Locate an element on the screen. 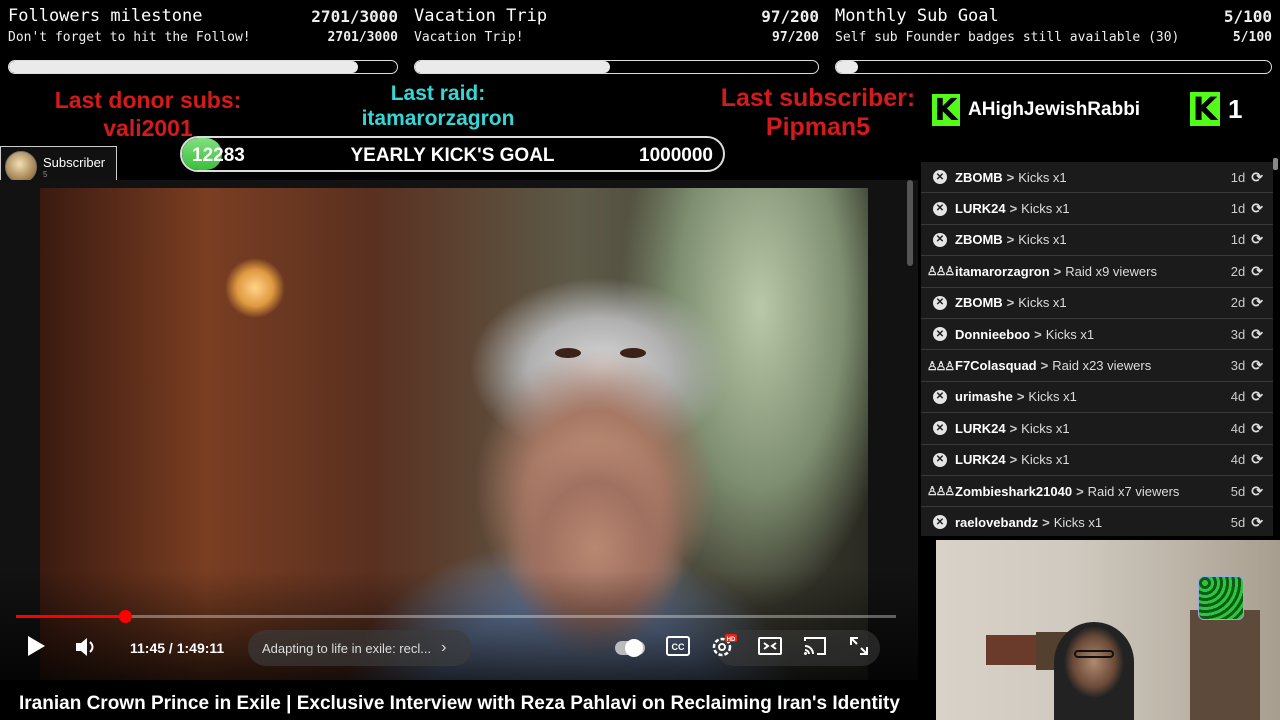 The width and height of the screenshot is (1280, 720). event-user: itamarorzagron is located at coordinates (1002, 271).